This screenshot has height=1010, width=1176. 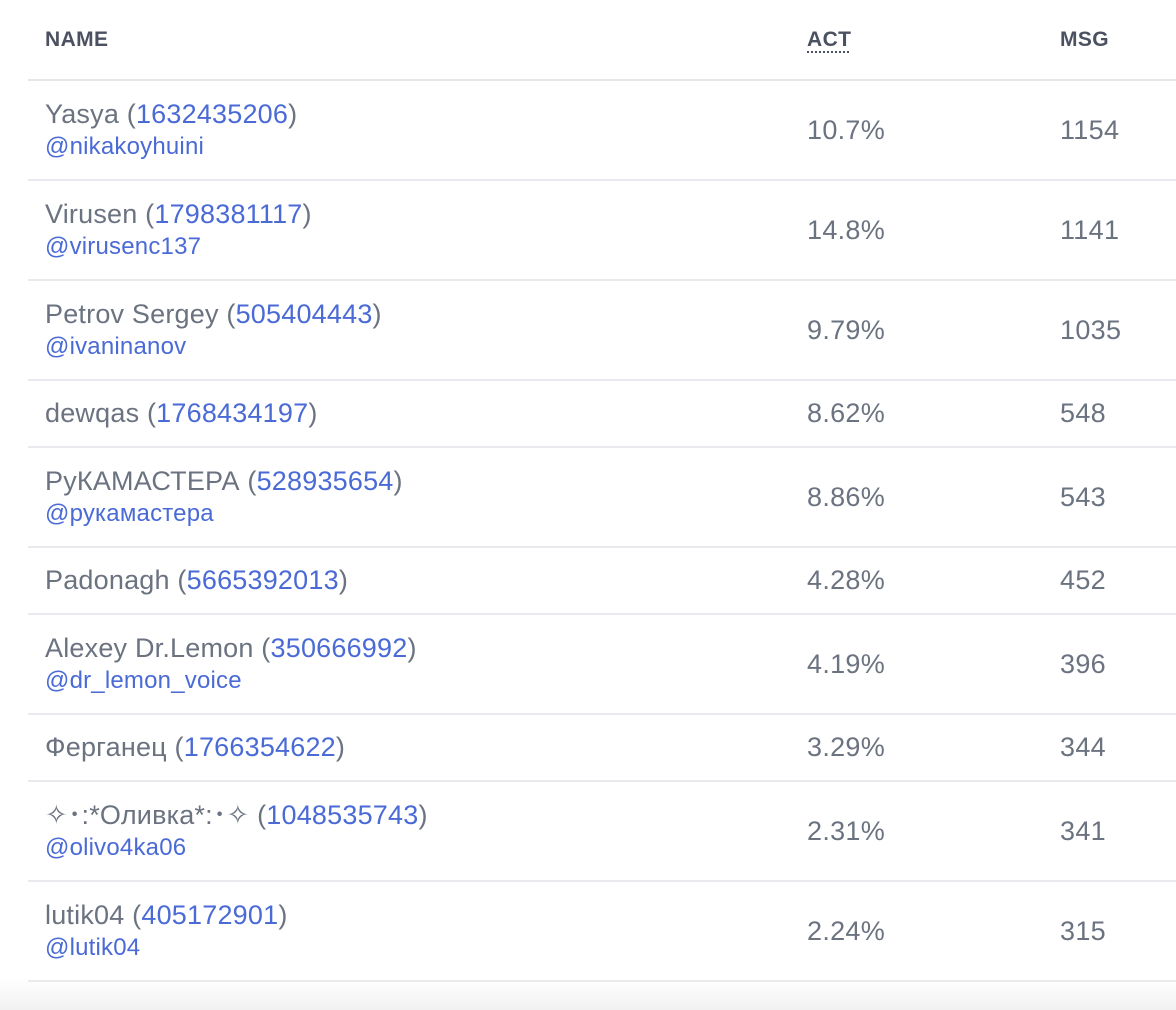 What do you see at coordinates (409, 40) in the screenshot?
I see `column-header-name: NAME` at bounding box center [409, 40].